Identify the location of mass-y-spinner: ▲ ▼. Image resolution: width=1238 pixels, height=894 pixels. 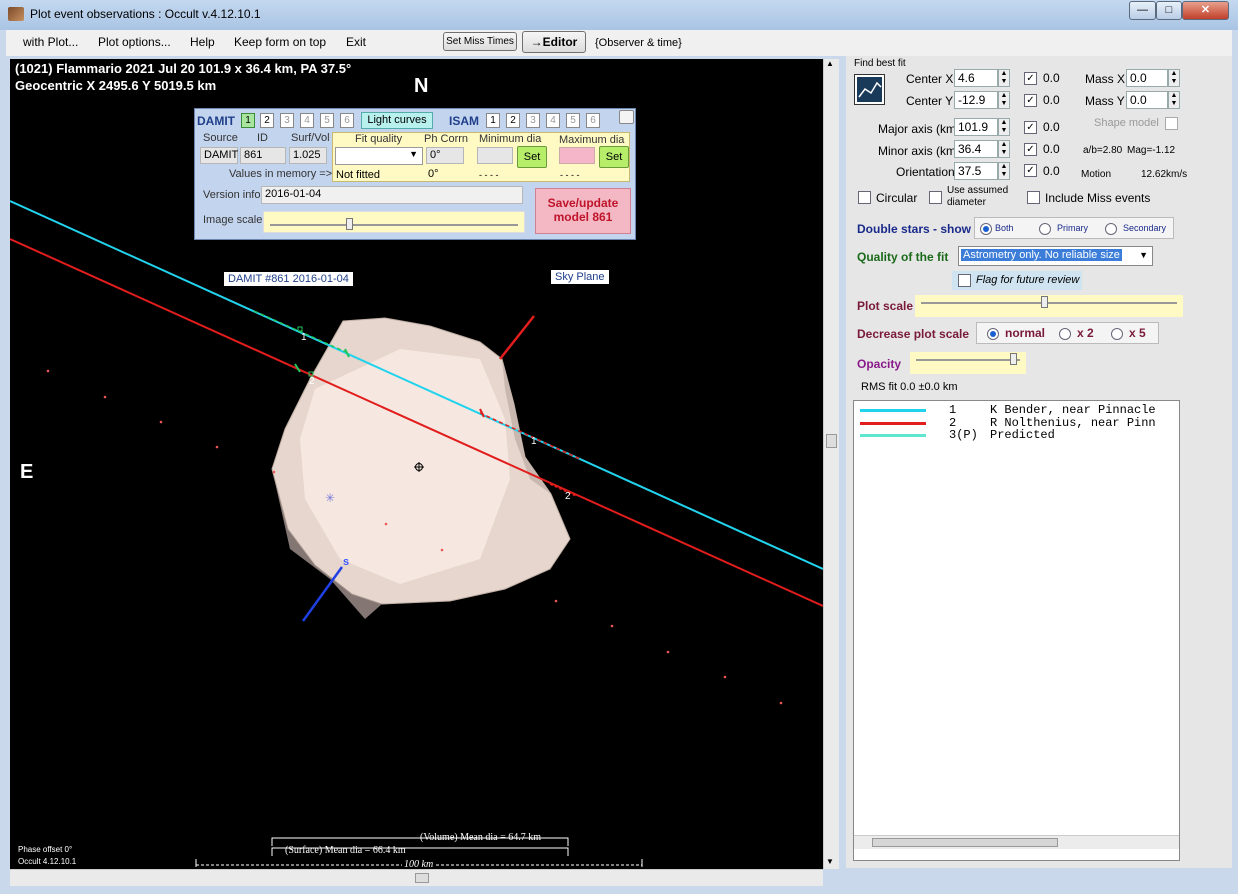
(1174, 100).